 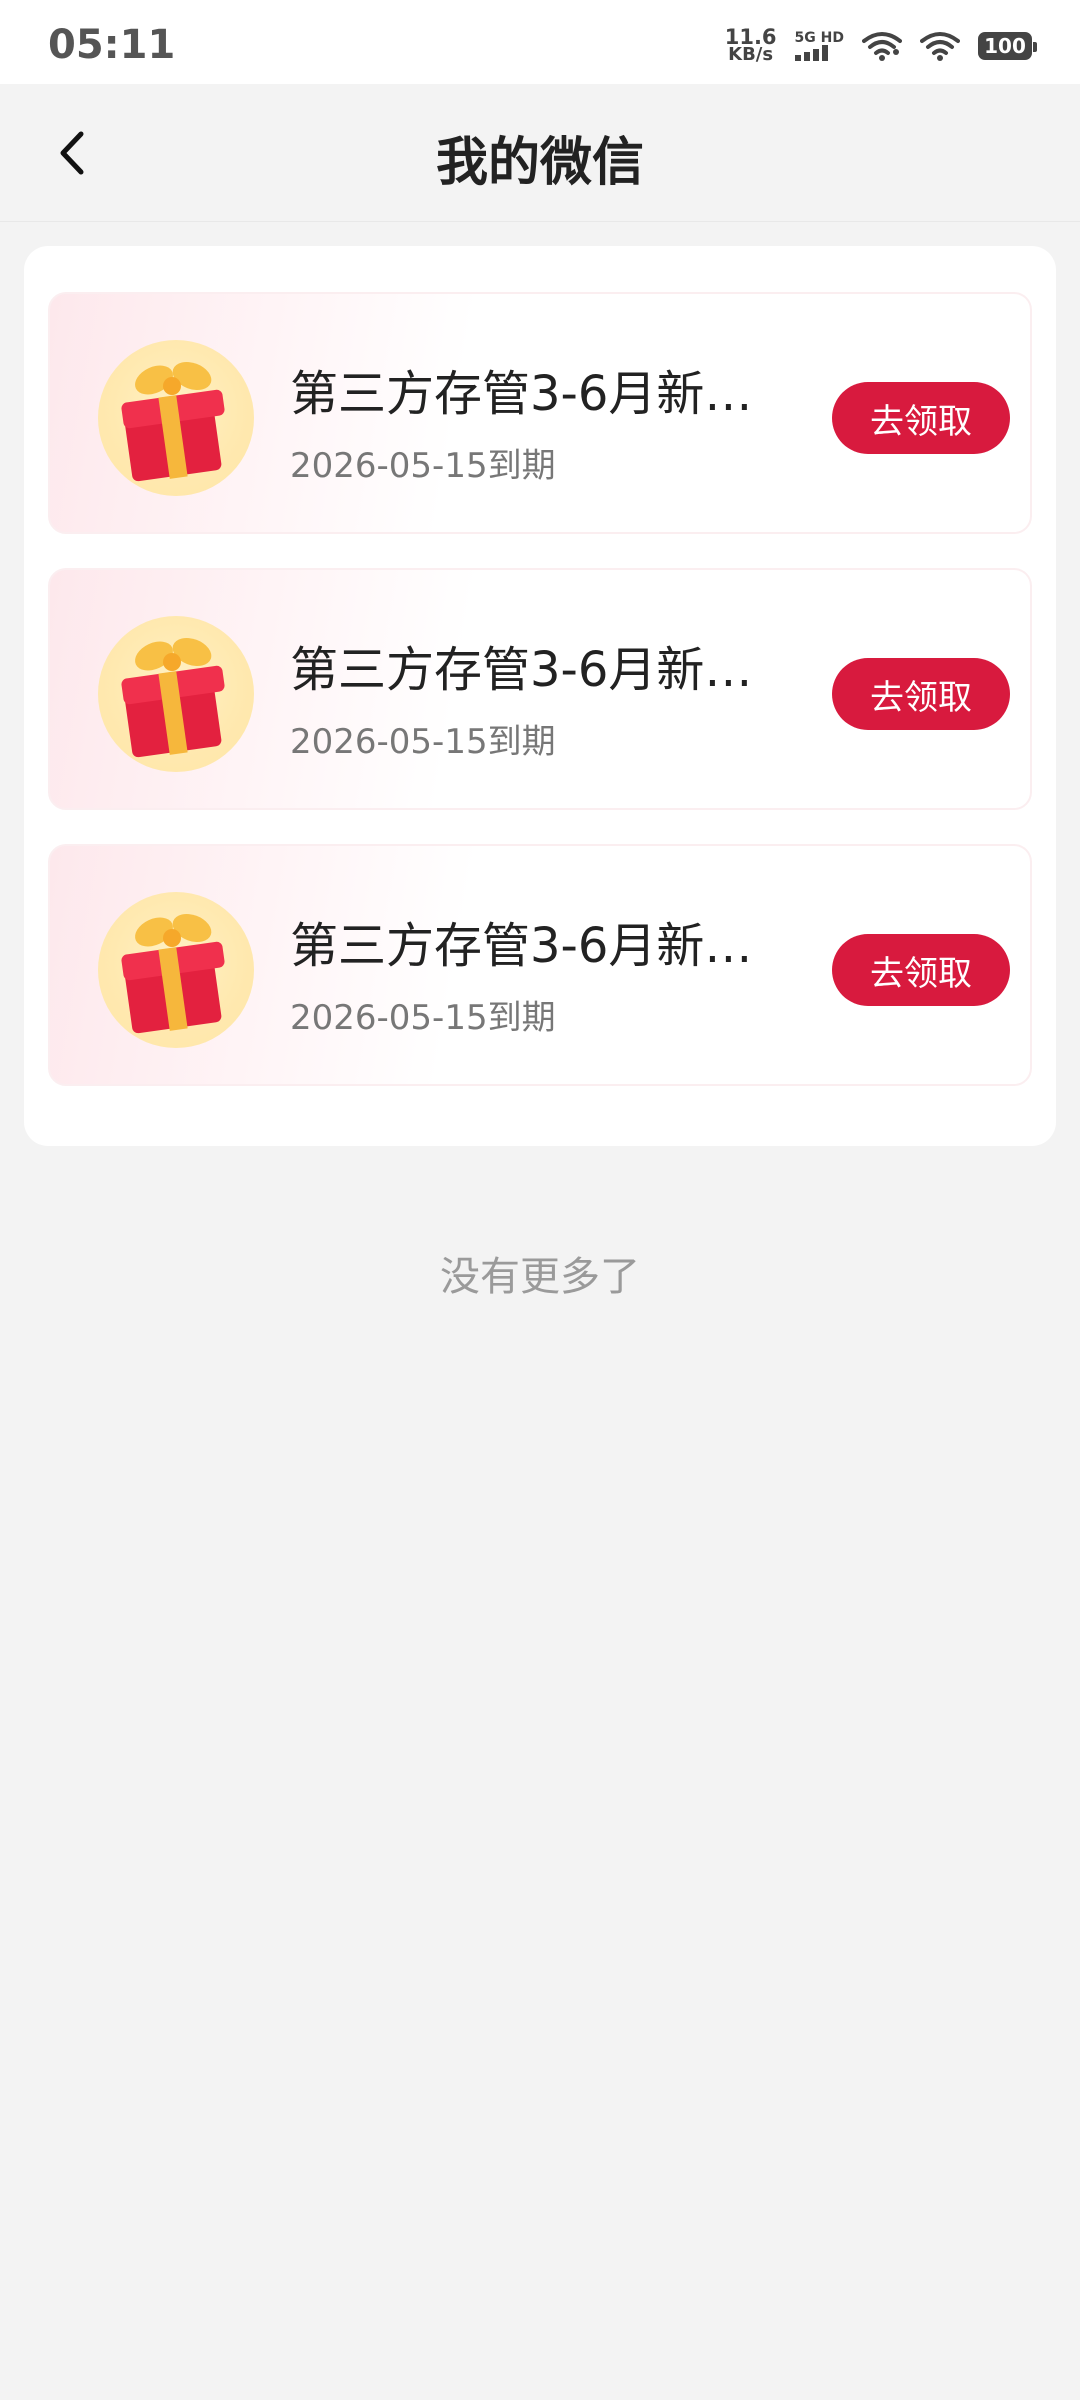 I want to click on page-header: 我的微信, so click(x=540, y=153).